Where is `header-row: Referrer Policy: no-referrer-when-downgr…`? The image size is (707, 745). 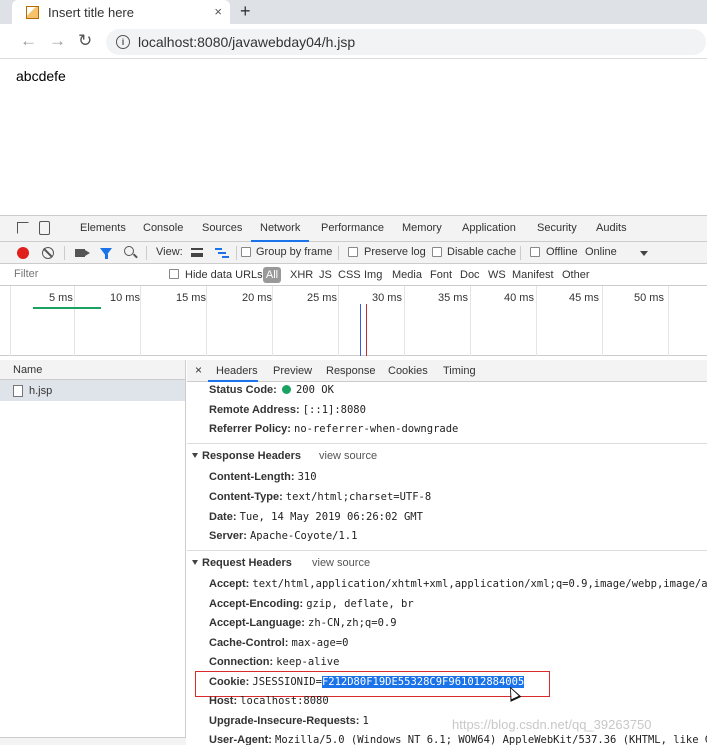
header-row: Referrer Policy: no-referrer-when-downgr… is located at coordinates (334, 429).